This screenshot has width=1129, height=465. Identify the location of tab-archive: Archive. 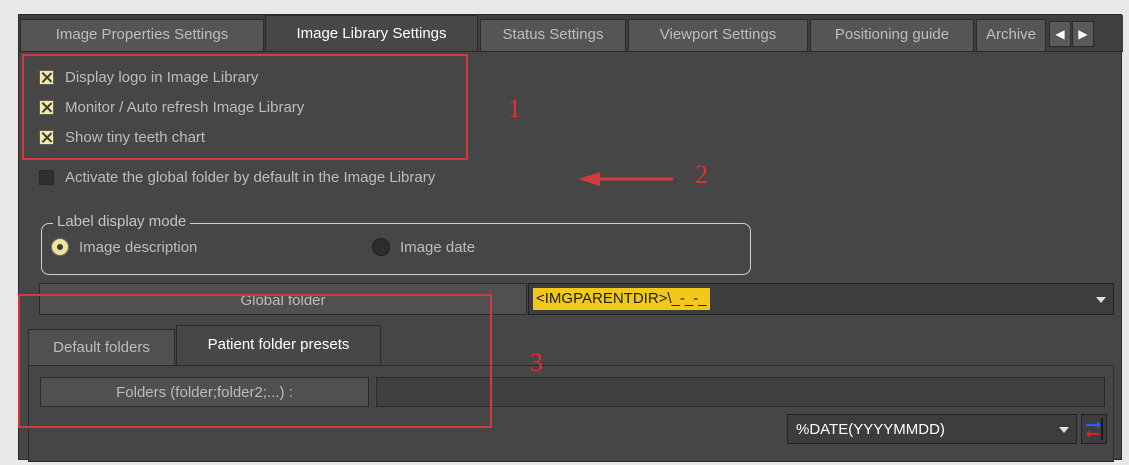
(1011, 35).